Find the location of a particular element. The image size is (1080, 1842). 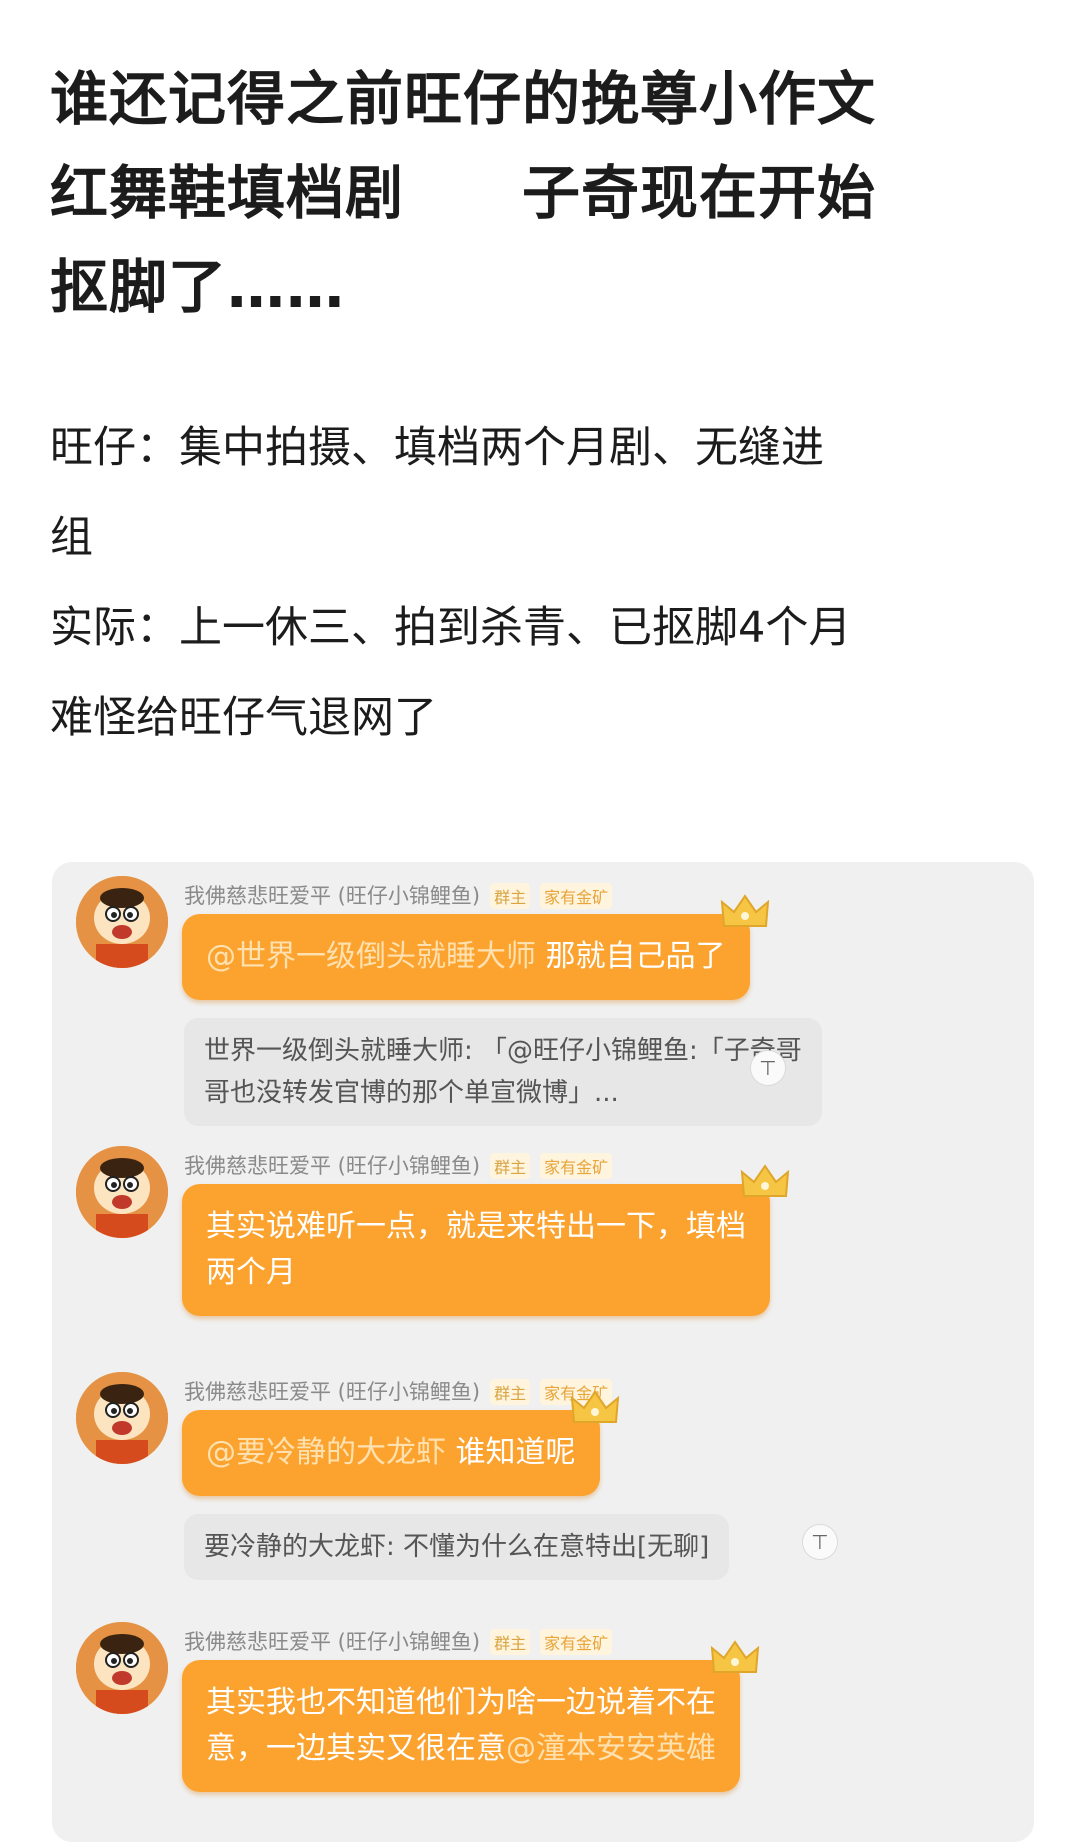

quote-line: 要冷静的大龙虾: 不懂为什么在意特出[无聊] is located at coordinates (457, 1547).